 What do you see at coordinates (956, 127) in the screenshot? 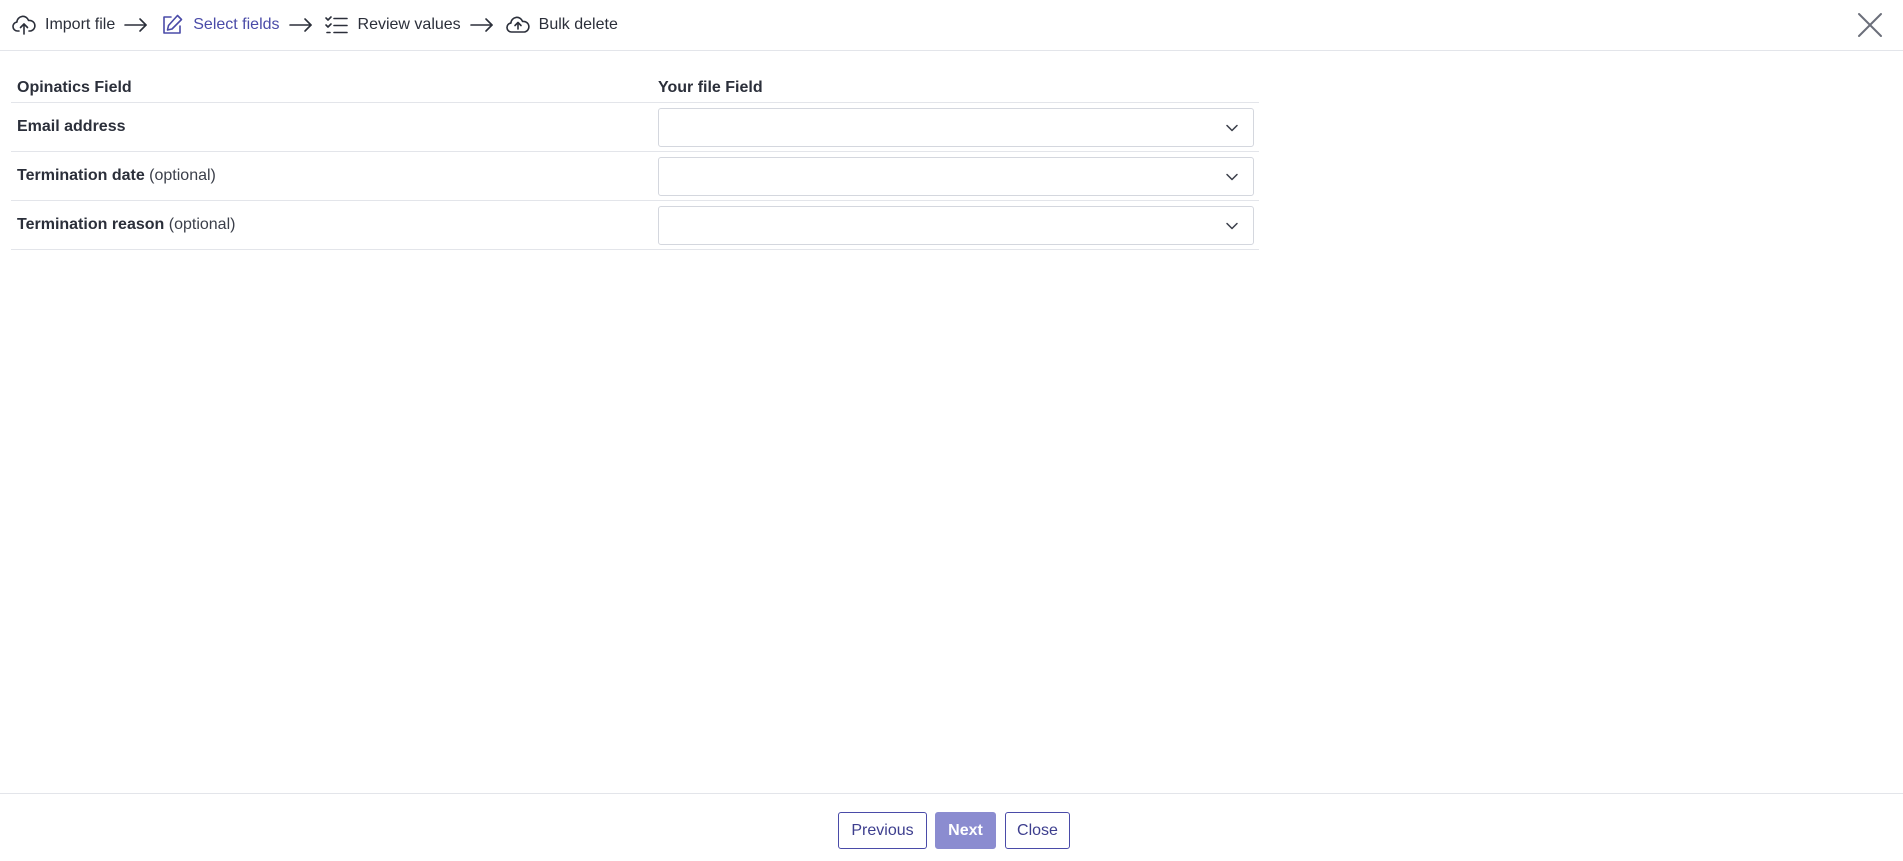
I see `email-address-select` at bounding box center [956, 127].